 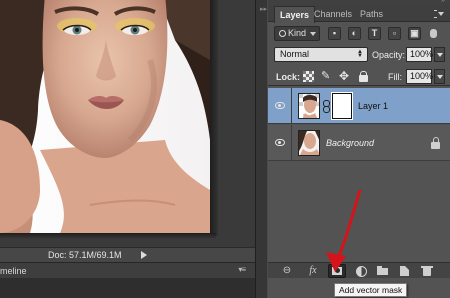 What do you see at coordinates (263, 9) in the screenshot?
I see `dock-grip-icon: ▸▸` at bounding box center [263, 9].